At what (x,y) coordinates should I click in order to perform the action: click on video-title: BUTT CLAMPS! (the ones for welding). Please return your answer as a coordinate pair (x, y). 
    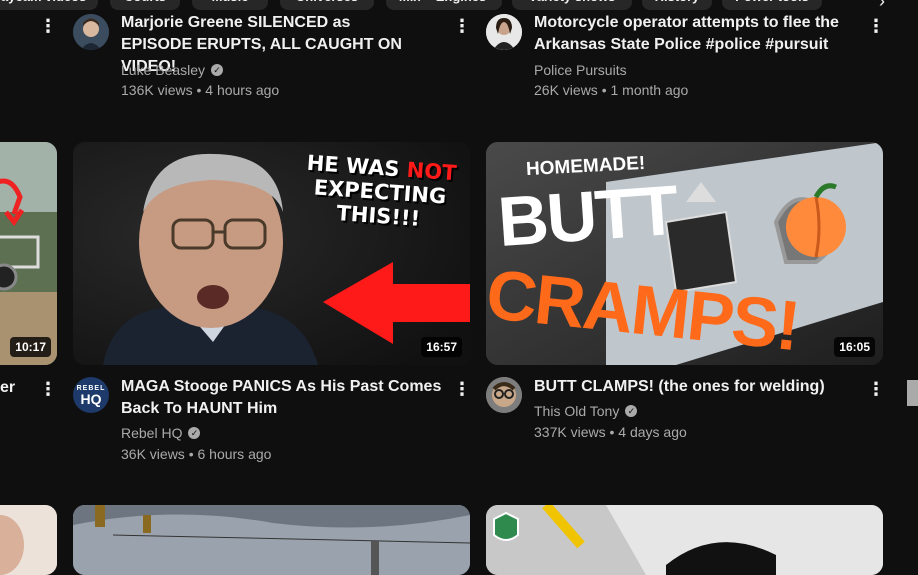
    Looking at the image, I should click on (699, 387).